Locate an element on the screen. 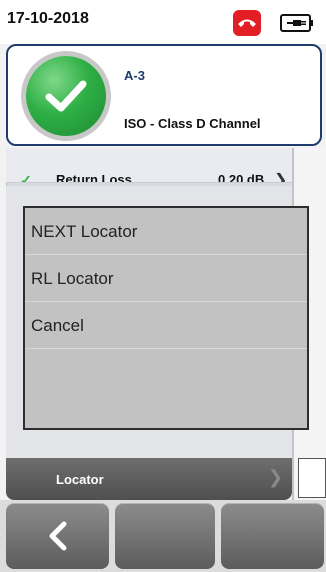 The height and width of the screenshot is (572, 326). date-label: 17-10-2018 is located at coordinates (48, 18).